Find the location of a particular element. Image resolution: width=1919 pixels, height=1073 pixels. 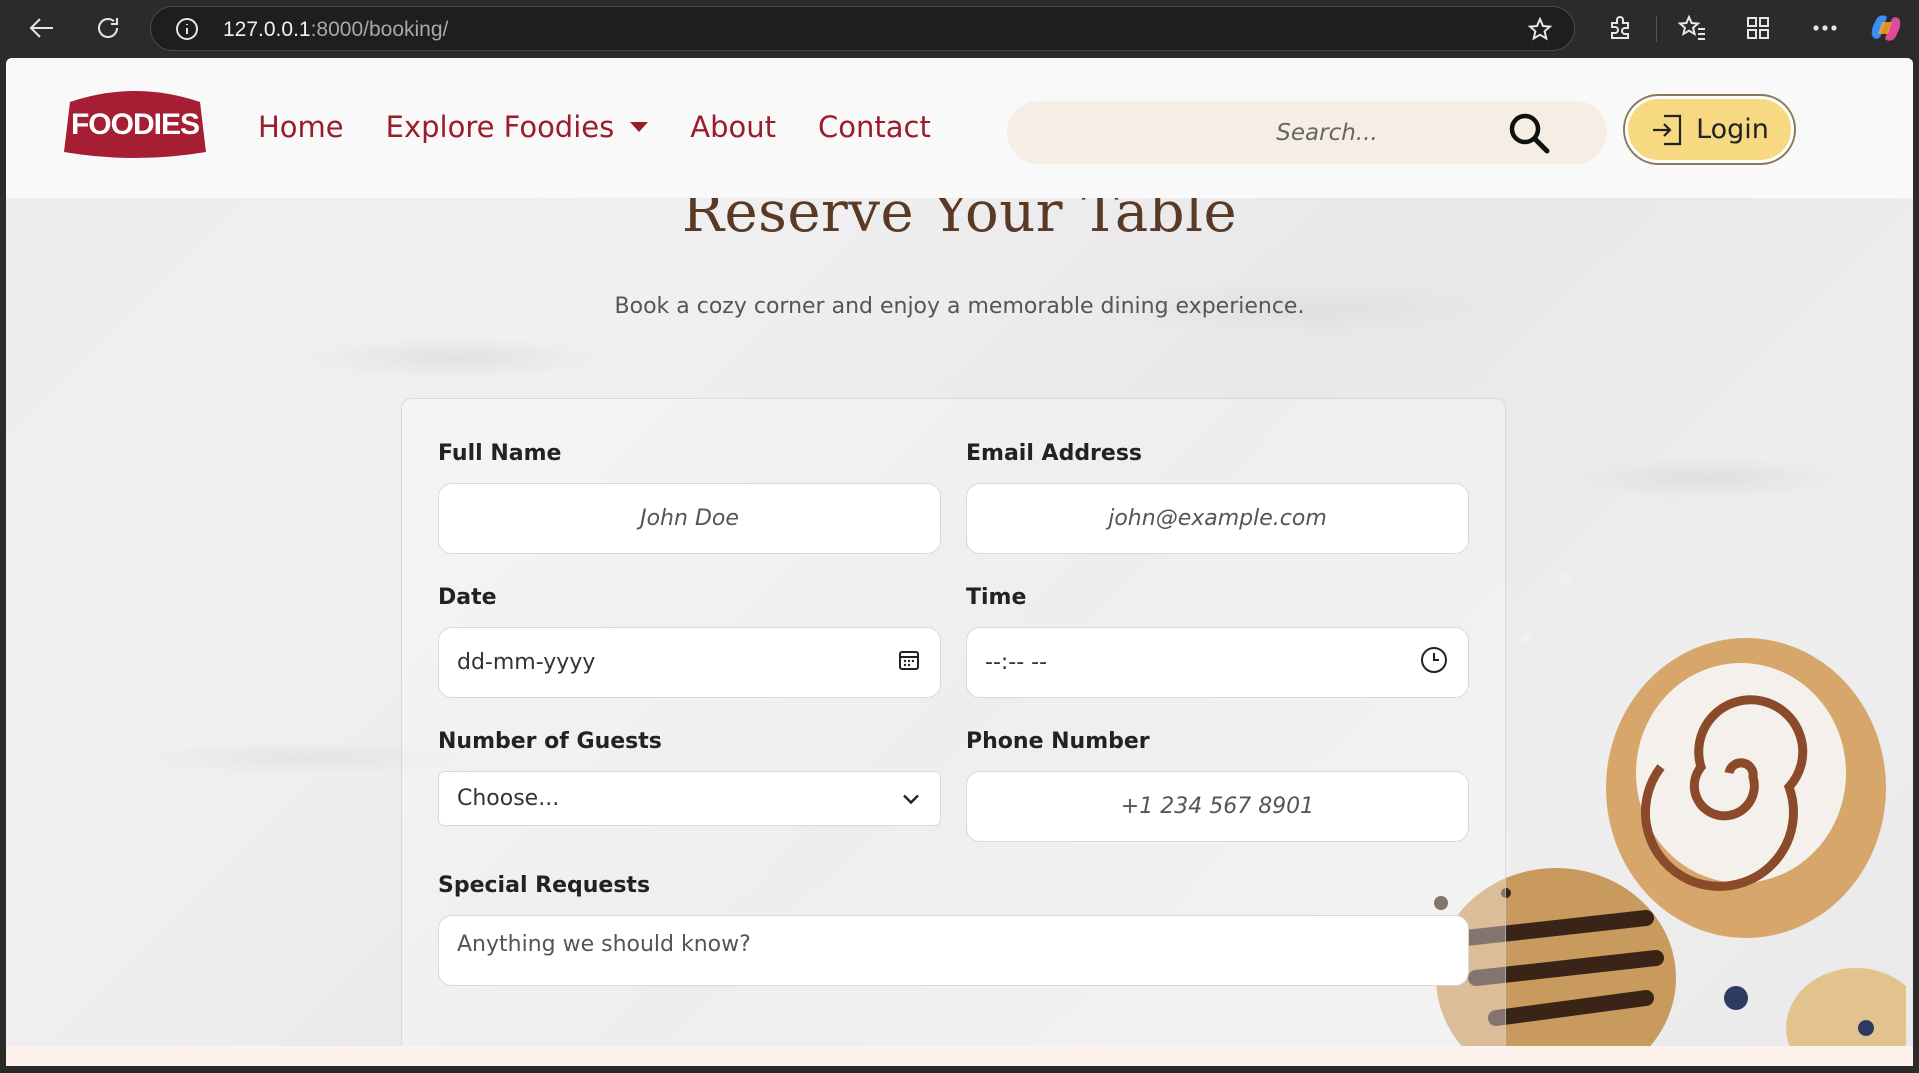

login-button: Login is located at coordinates (1709, 129).